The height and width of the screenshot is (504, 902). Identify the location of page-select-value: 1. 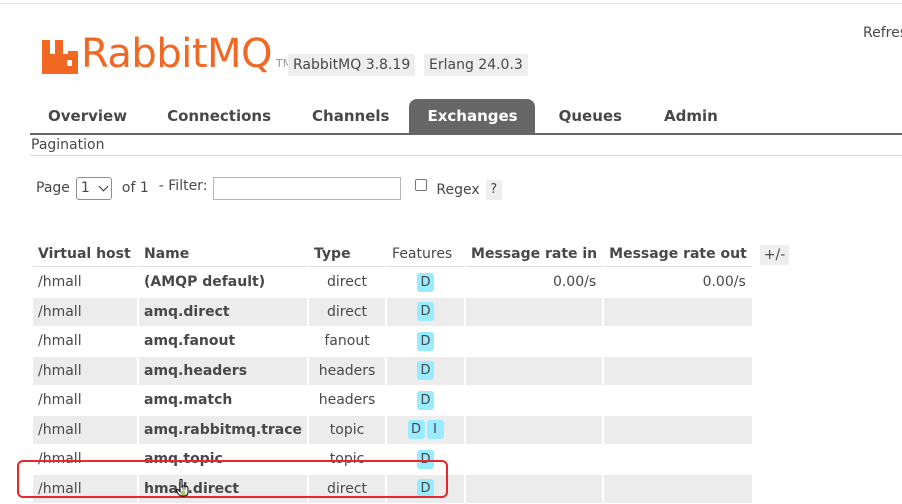
(85, 188).